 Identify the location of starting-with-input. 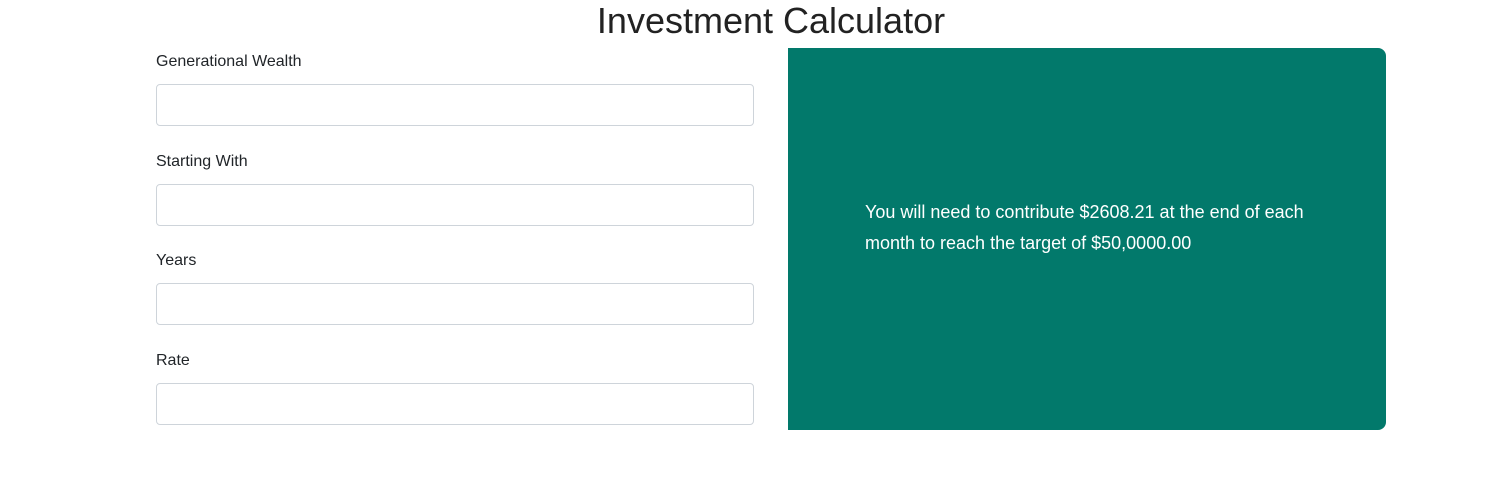
(455, 204).